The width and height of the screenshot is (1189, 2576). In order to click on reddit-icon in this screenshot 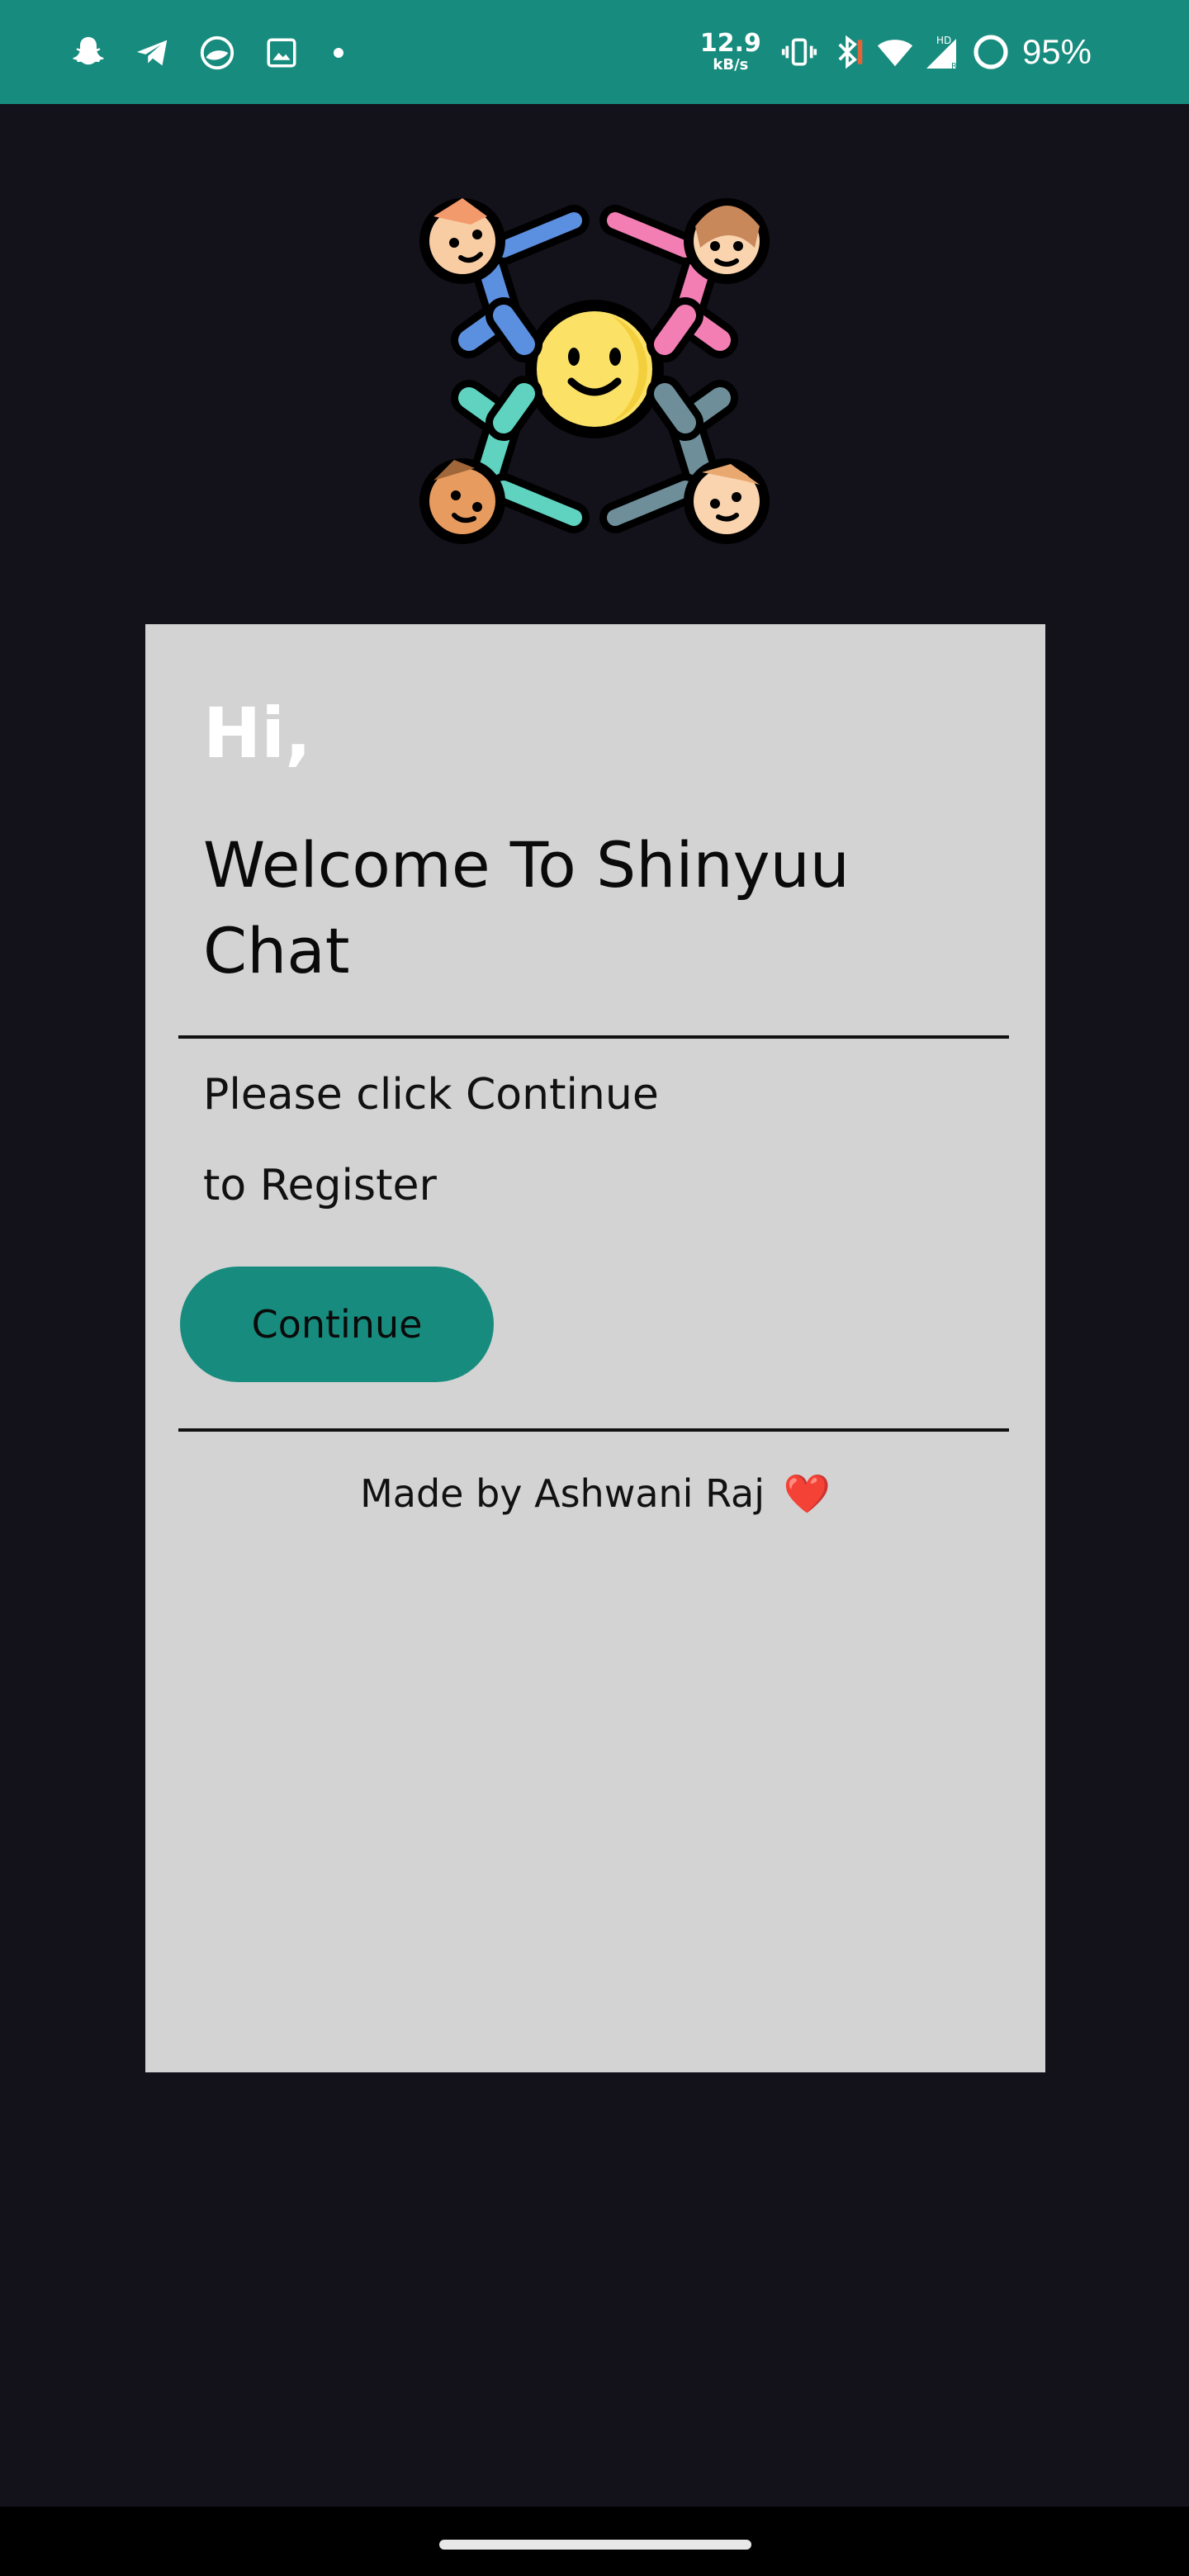, I will do `click(217, 53)`.